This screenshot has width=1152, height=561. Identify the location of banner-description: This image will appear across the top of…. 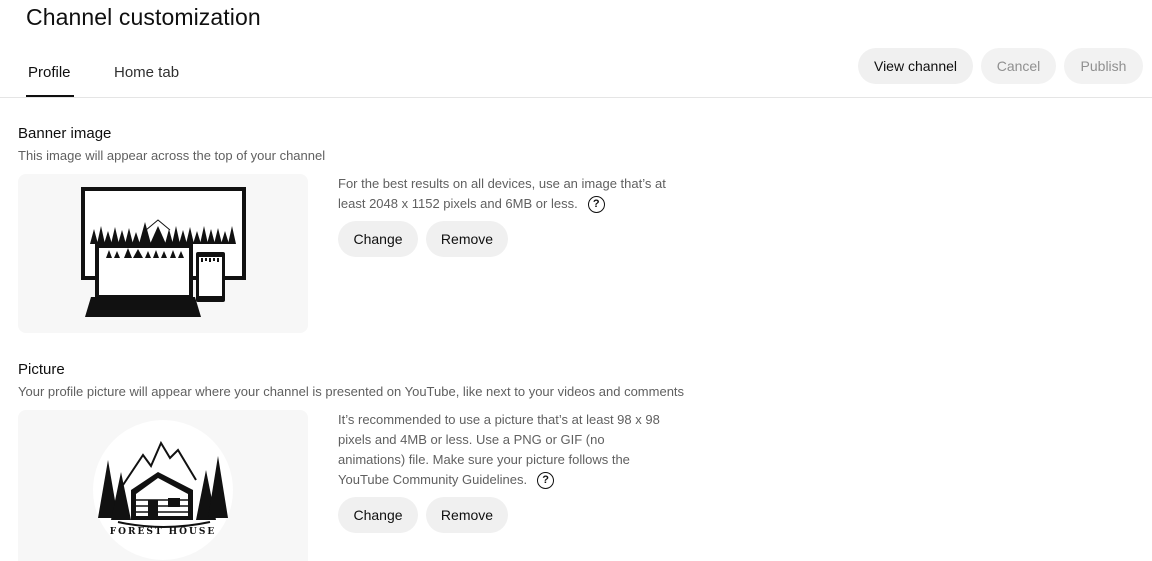
(172, 155).